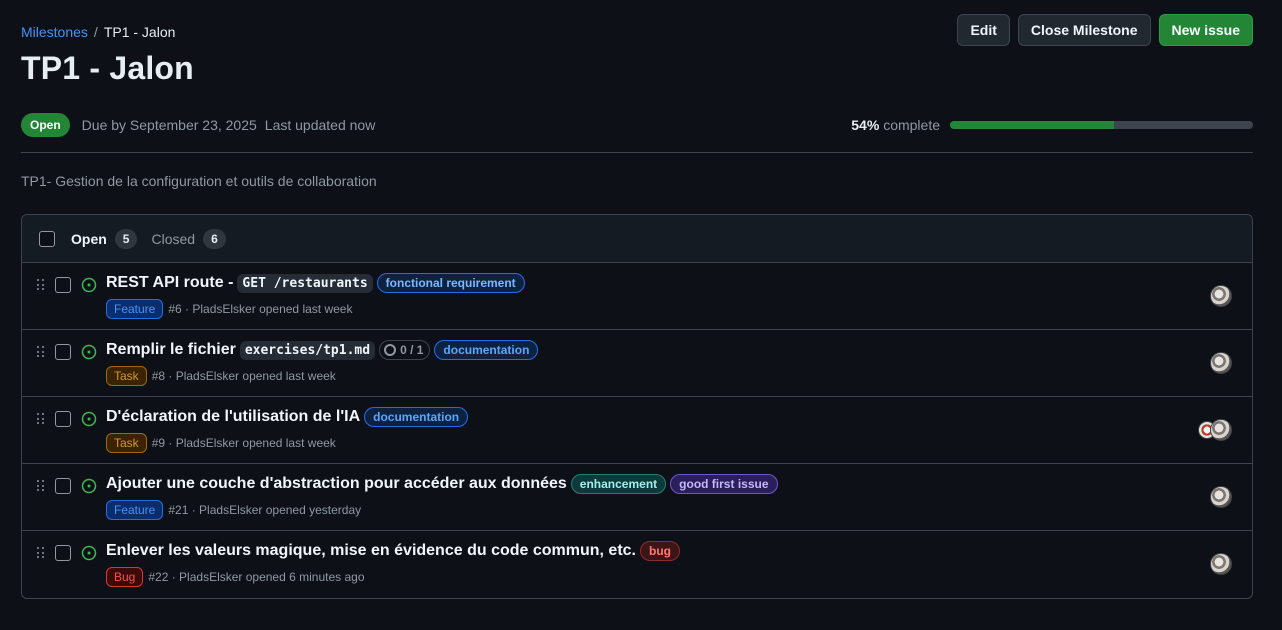  Describe the element at coordinates (89, 238) in the screenshot. I see `tab-open-label: Open` at that location.